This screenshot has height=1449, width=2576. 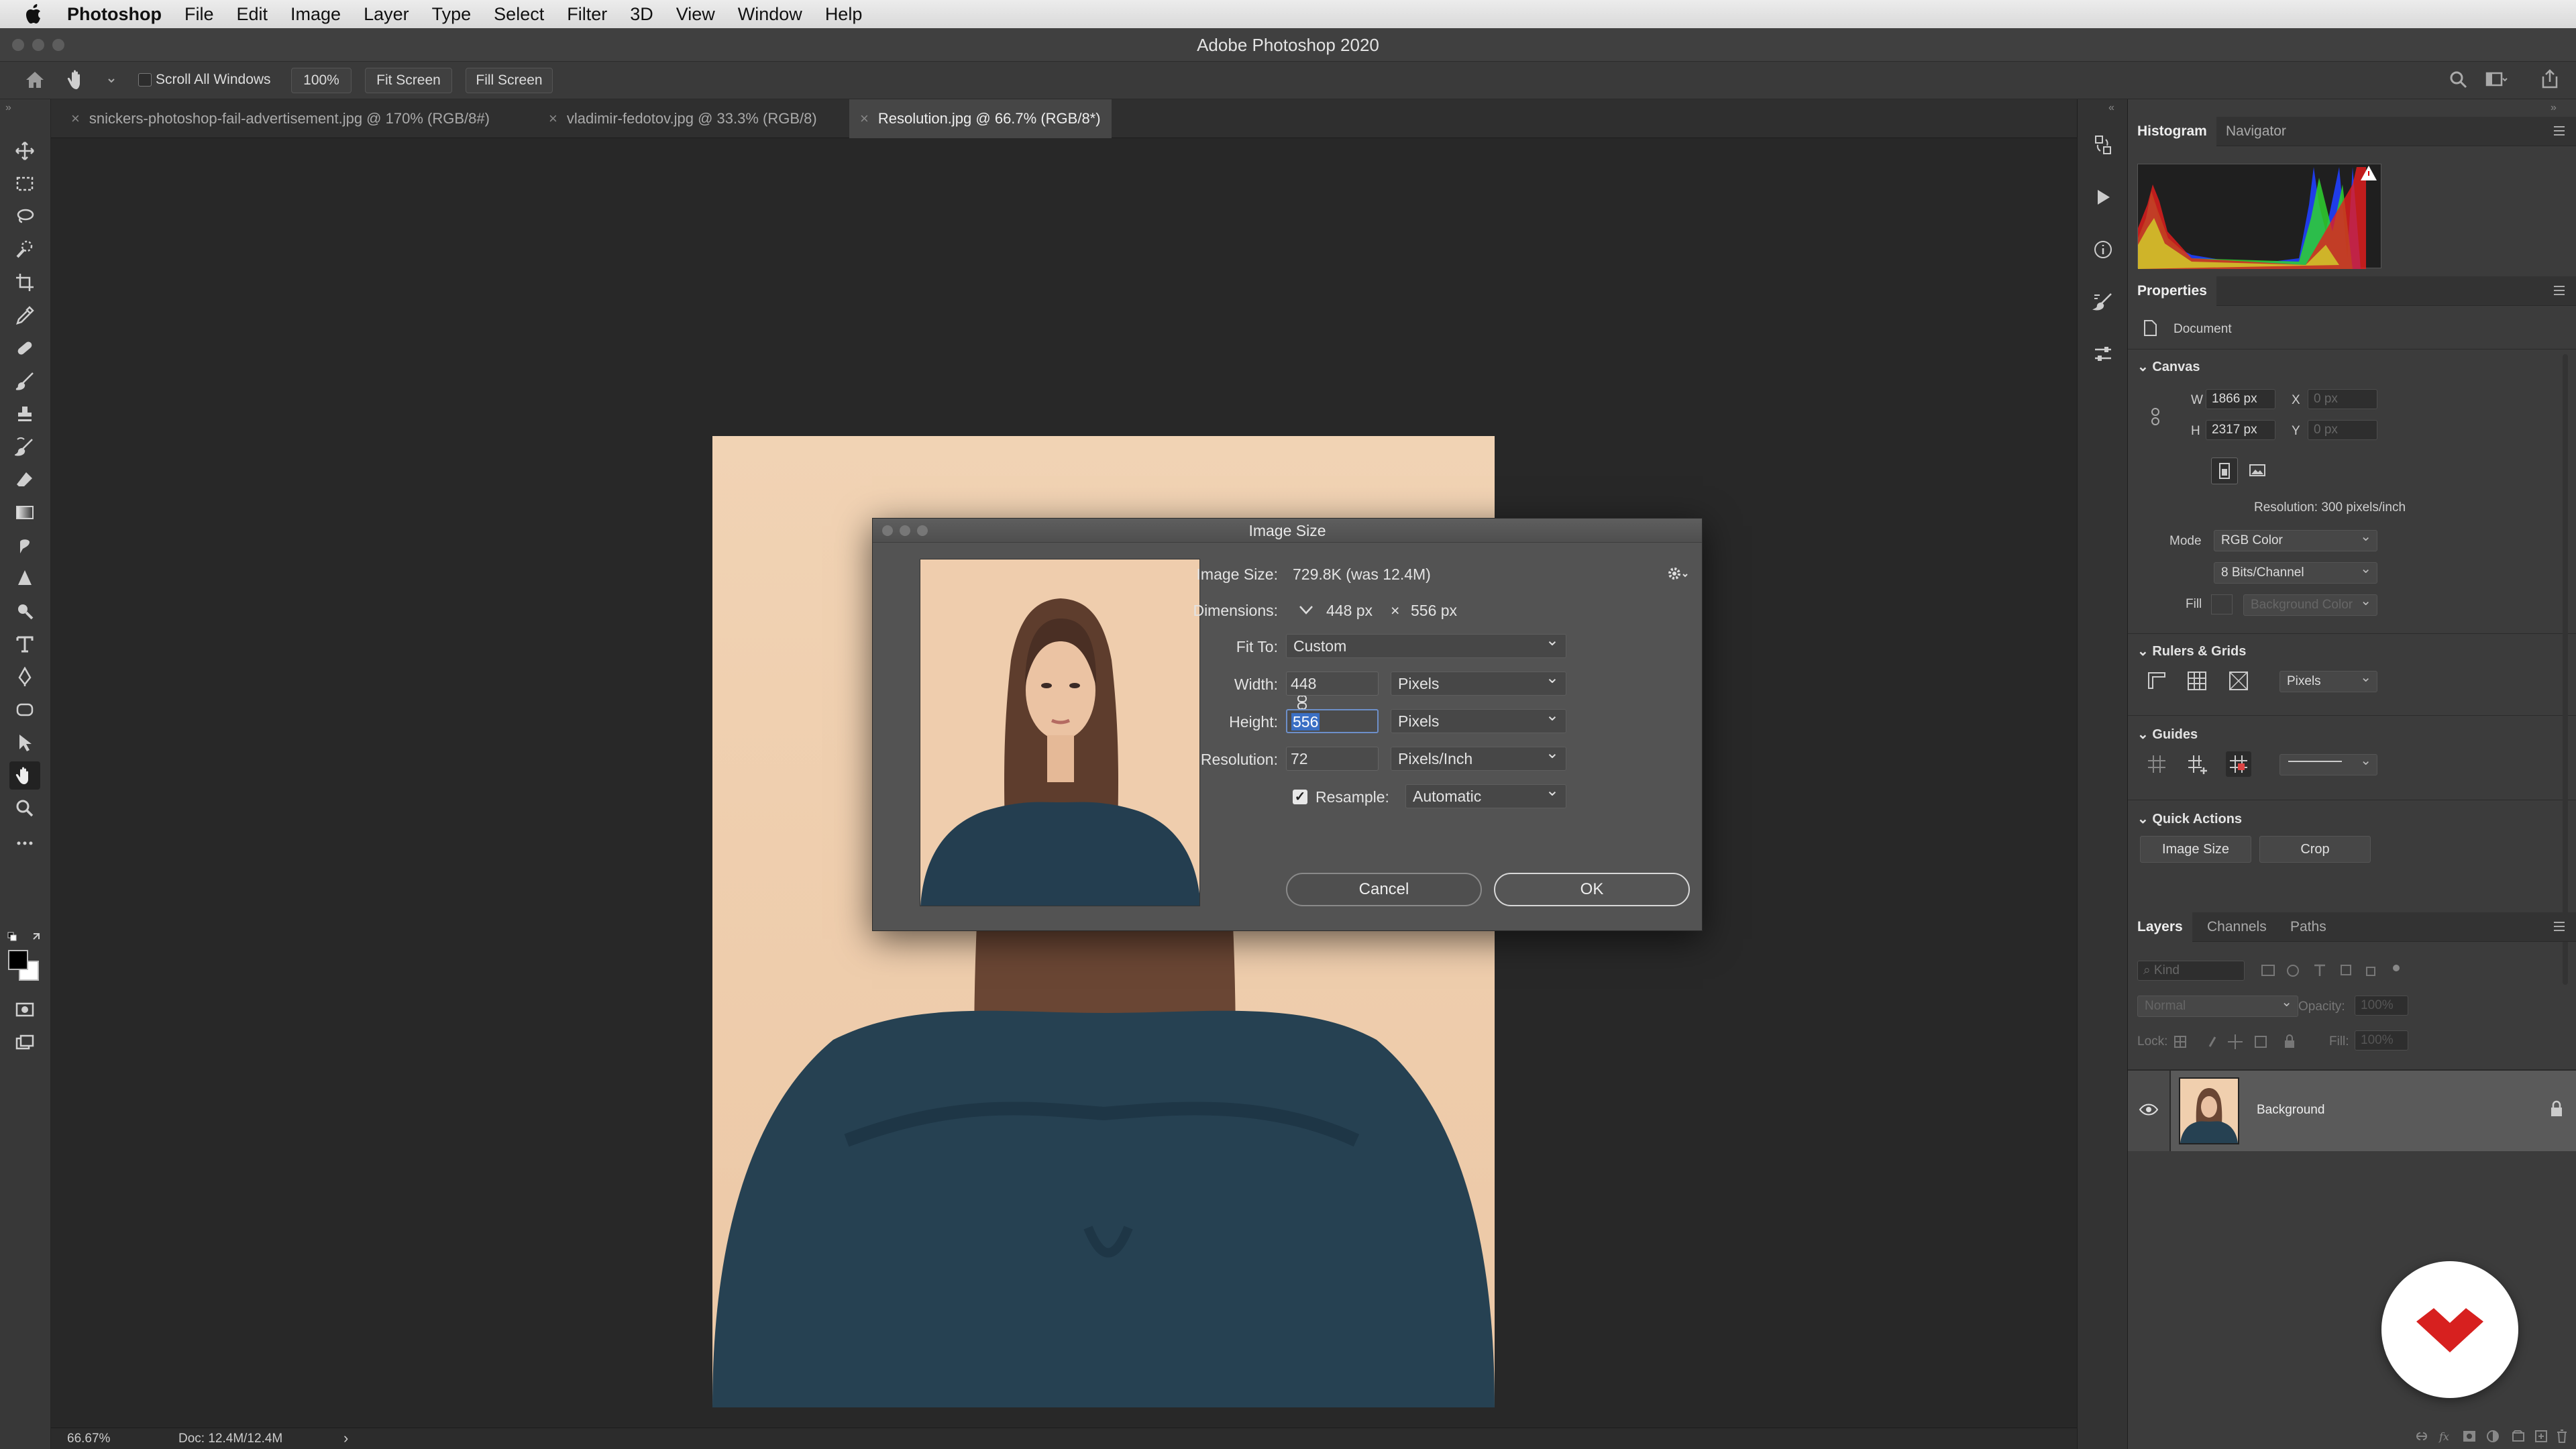 I want to click on dialog-close-button, so click(x=887, y=530).